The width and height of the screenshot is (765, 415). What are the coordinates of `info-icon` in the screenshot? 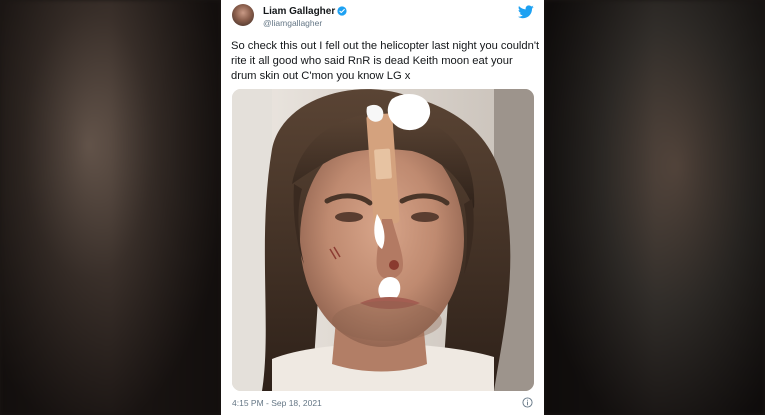 It's located at (527, 402).